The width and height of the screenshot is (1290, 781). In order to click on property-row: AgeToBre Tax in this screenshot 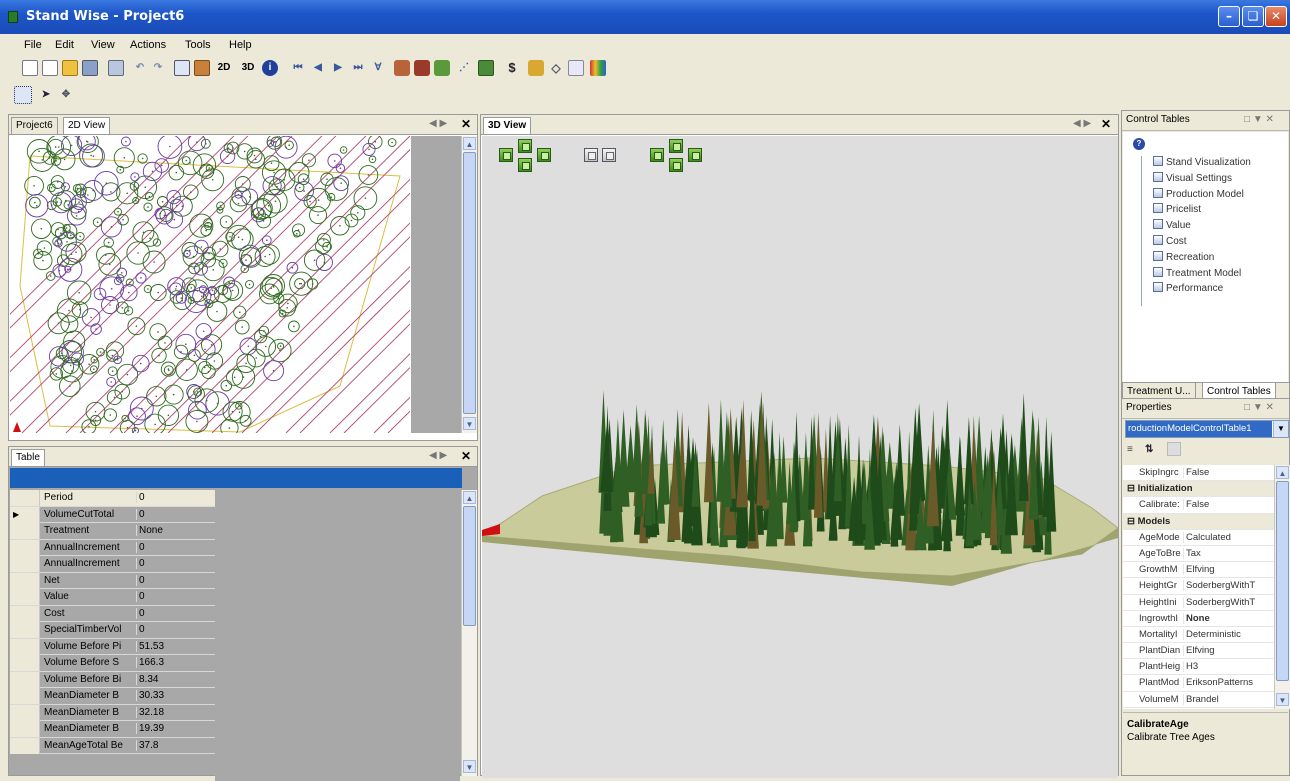, I will do `click(1199, 554)`.